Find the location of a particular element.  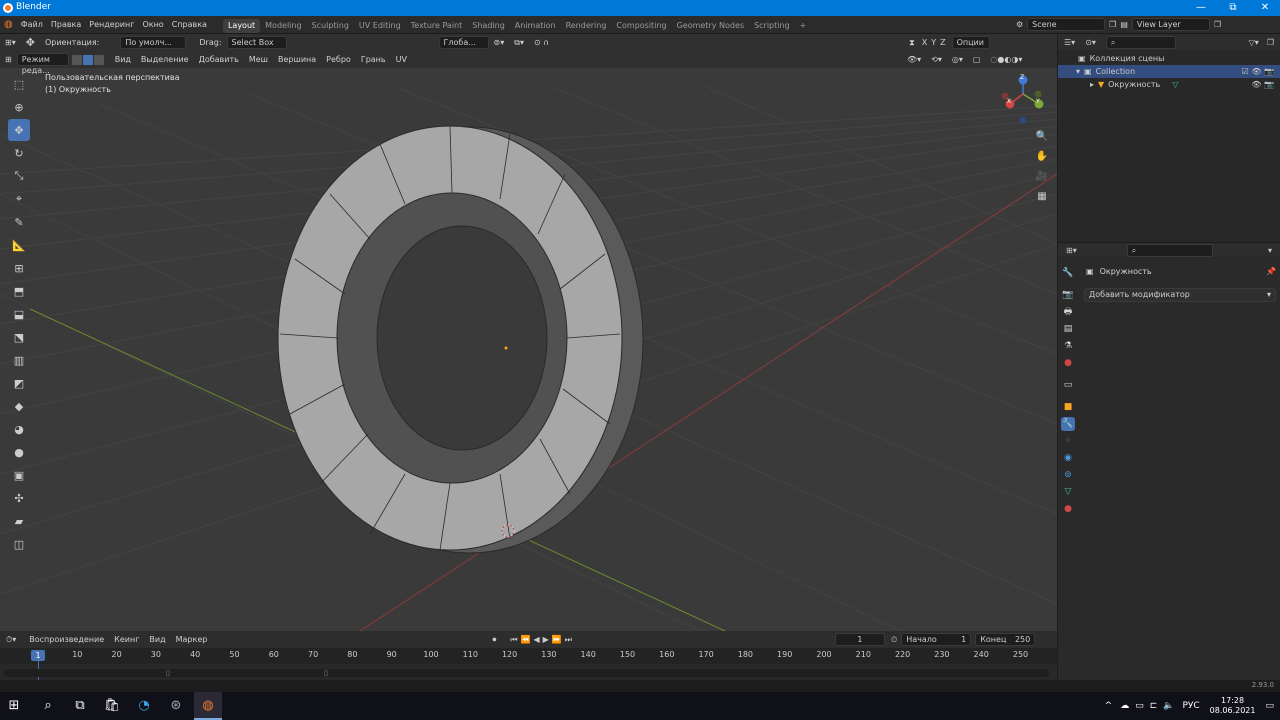

outliner-editor-icon: ☰▾ is located at coordinates (1069, 42).